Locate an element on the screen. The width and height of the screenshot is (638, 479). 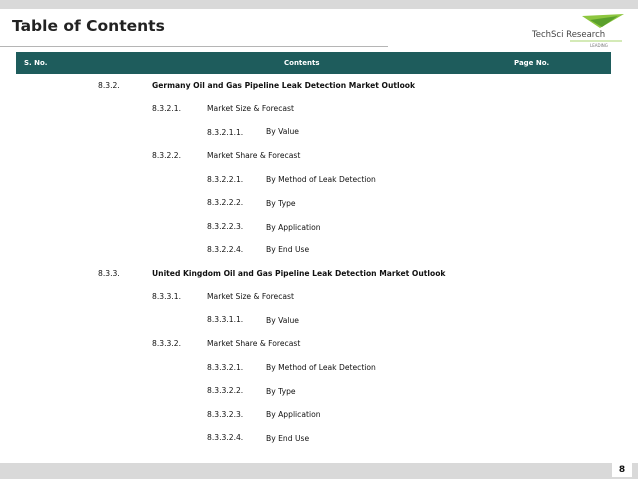
header-contents: Contents is located at coordinates (302, 63).